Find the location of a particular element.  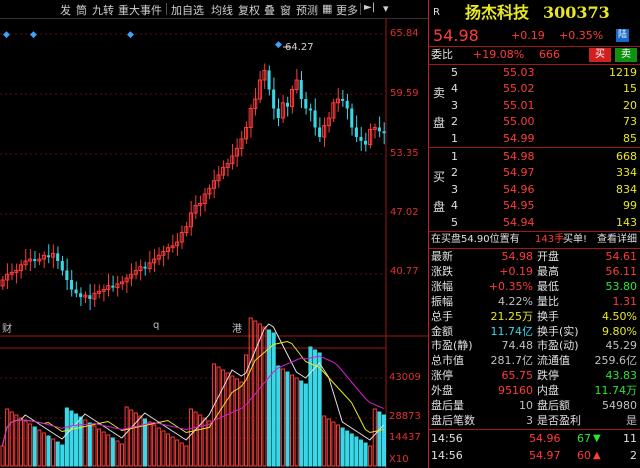

notice-detail-link: 查看详细 is located at coordinates (617, 240).